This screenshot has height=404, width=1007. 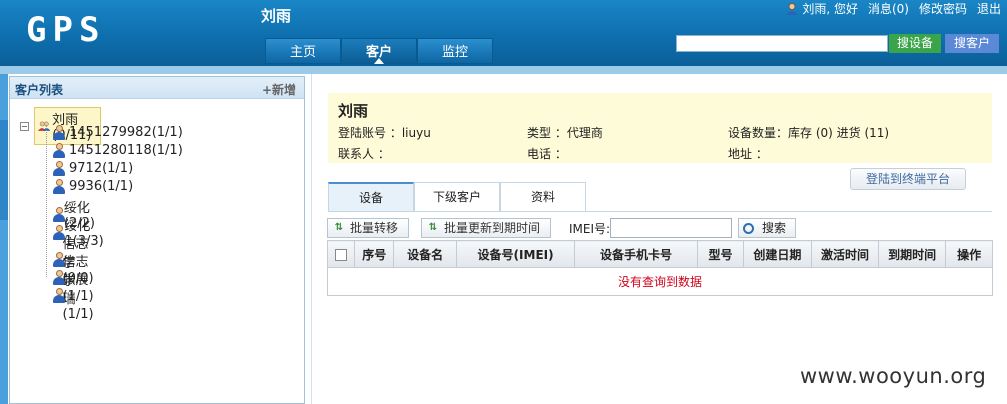 What do you see at coordinates (547, 154) in the screenshot?
I see `phone: 电话 ：` at bounding box center [547, 154].